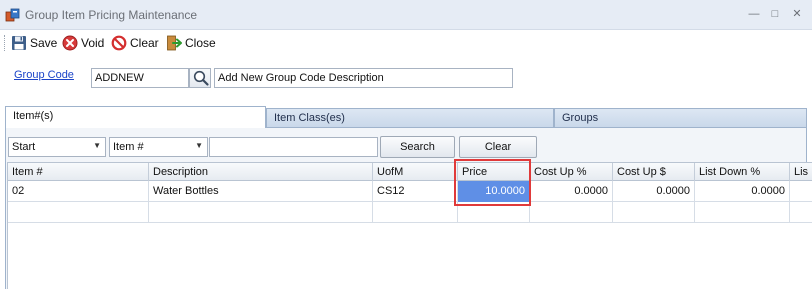 The width and height of the screenshot is (812, 289). I want to click on close-window-button: ✕, so click(797, 14).